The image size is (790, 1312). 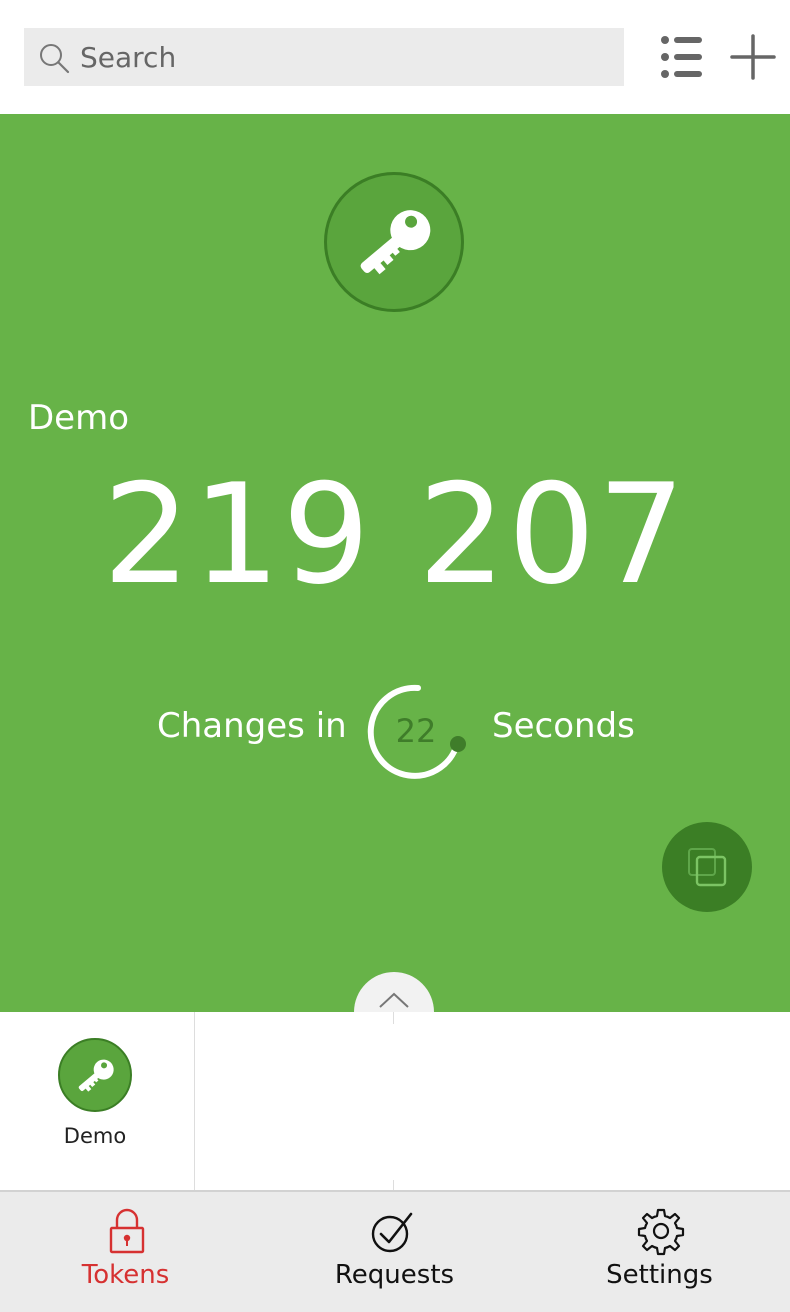 What do you see at coordinates (681, 57) in the screenshot?
I see `list-icon` at bounding box center [681, 57].